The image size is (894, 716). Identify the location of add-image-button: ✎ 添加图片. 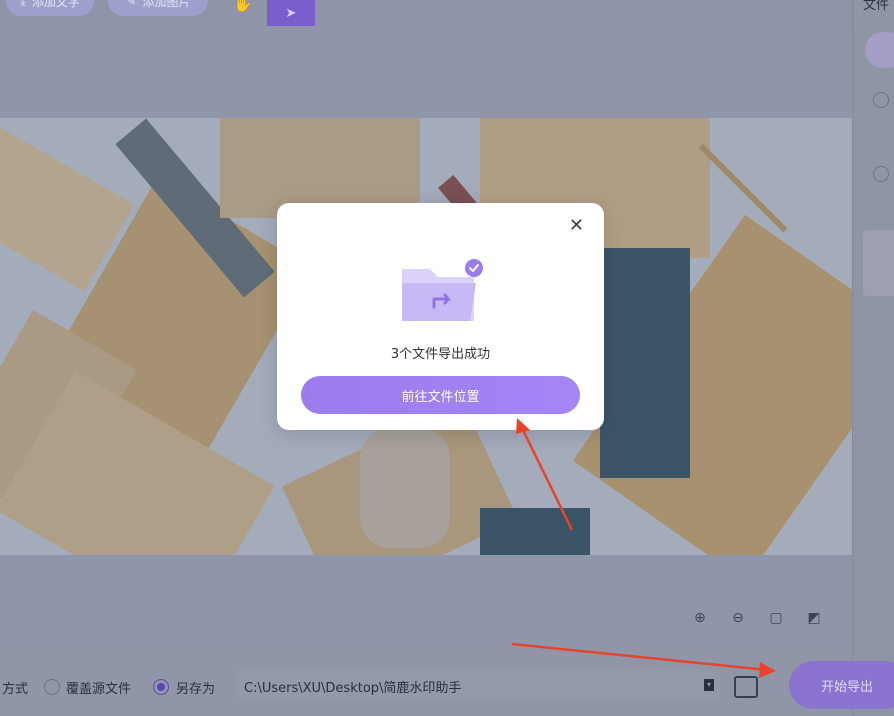
(158, 8).